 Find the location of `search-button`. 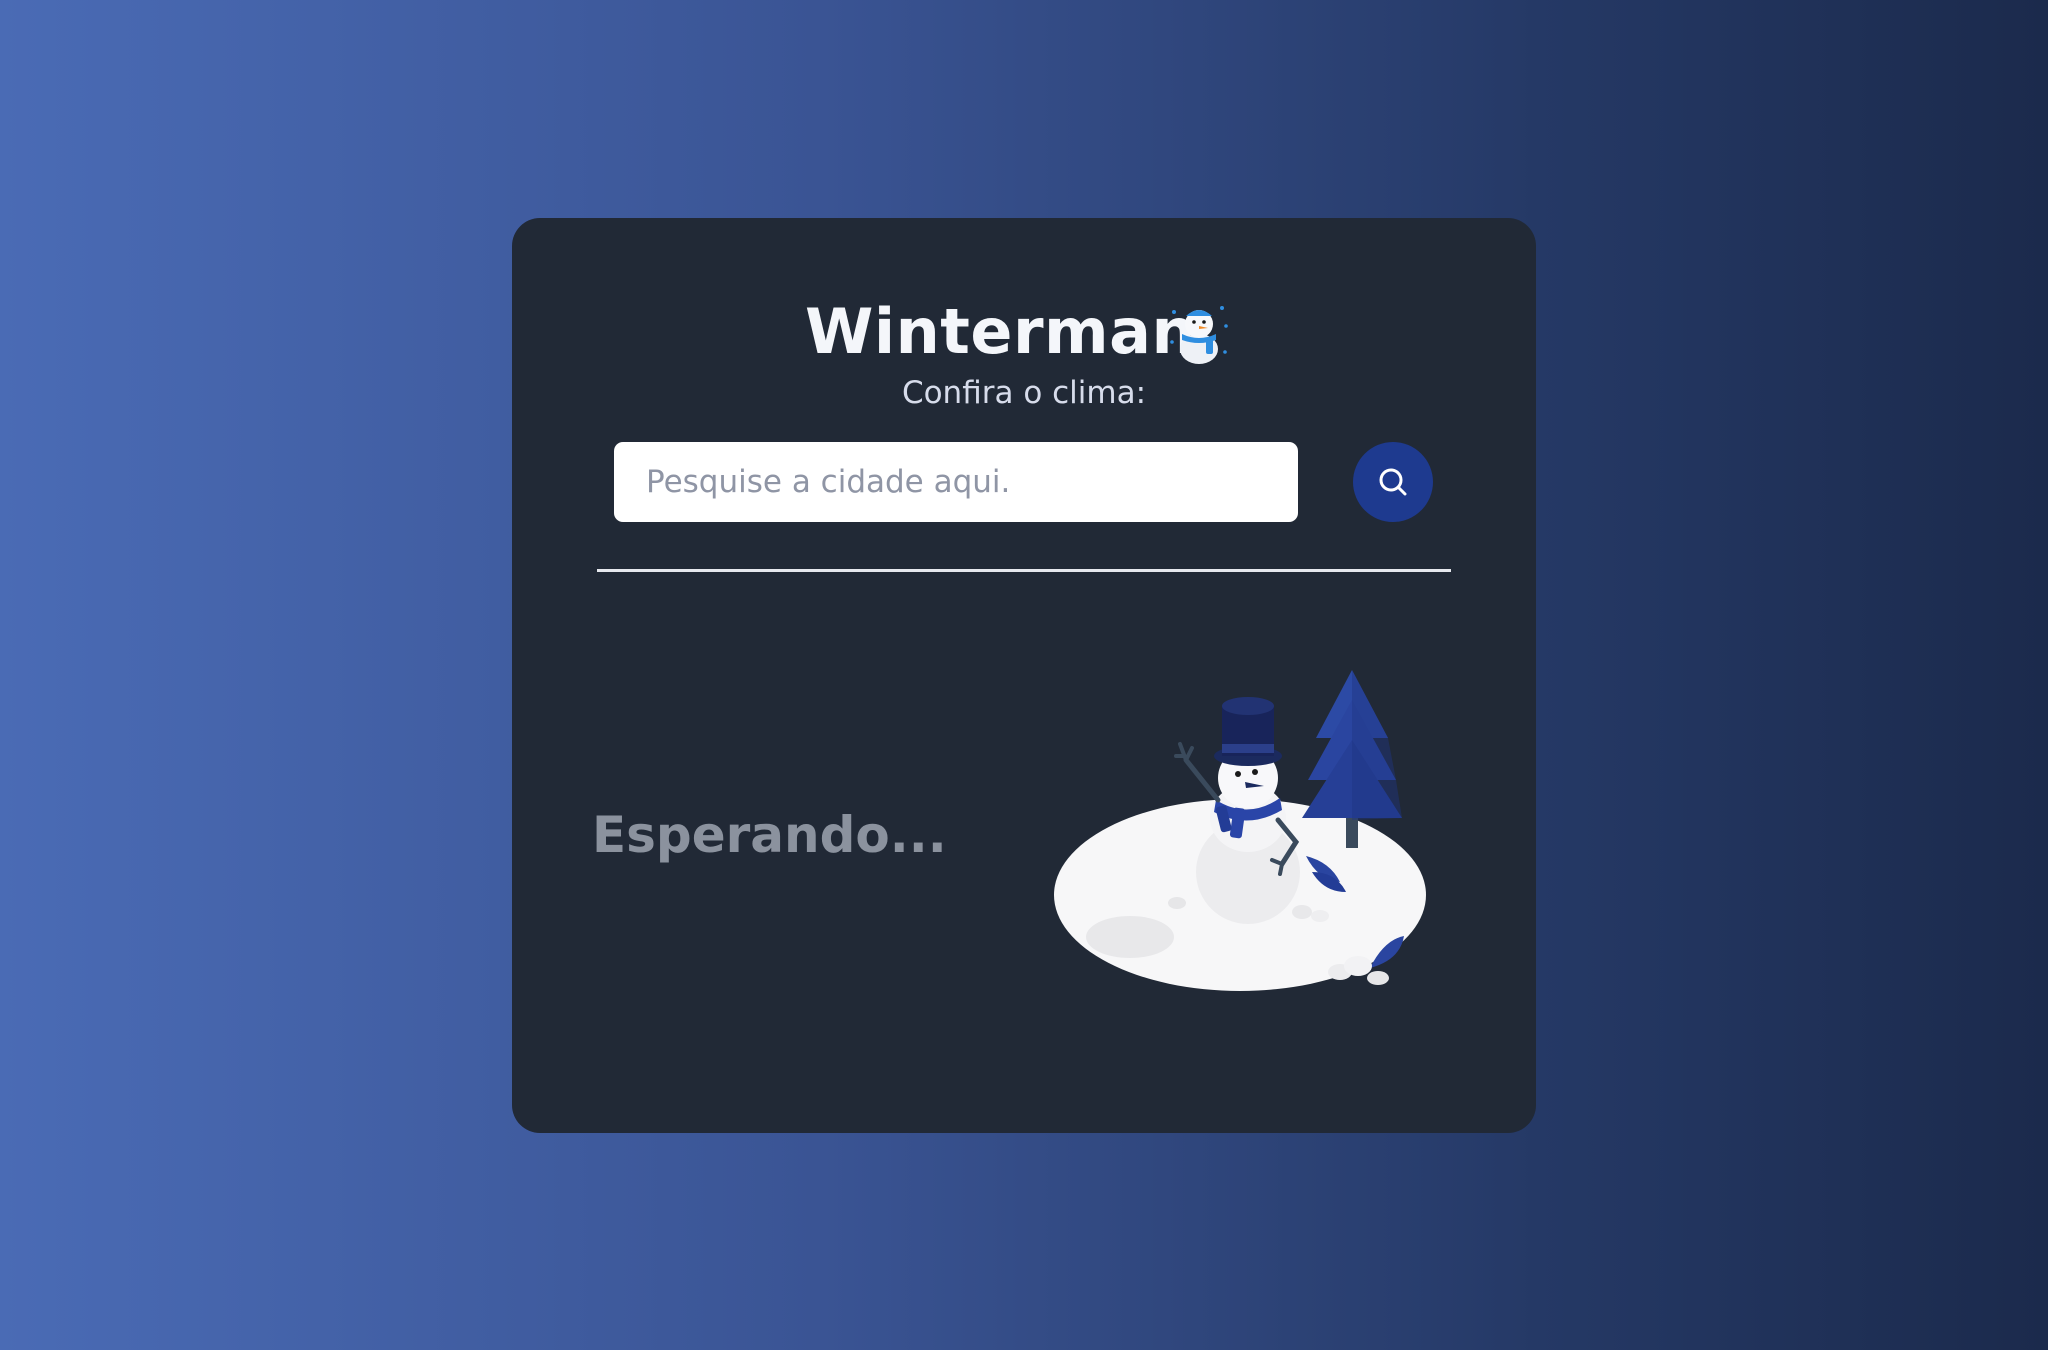

search-button is located at coordinates (1393, 482).